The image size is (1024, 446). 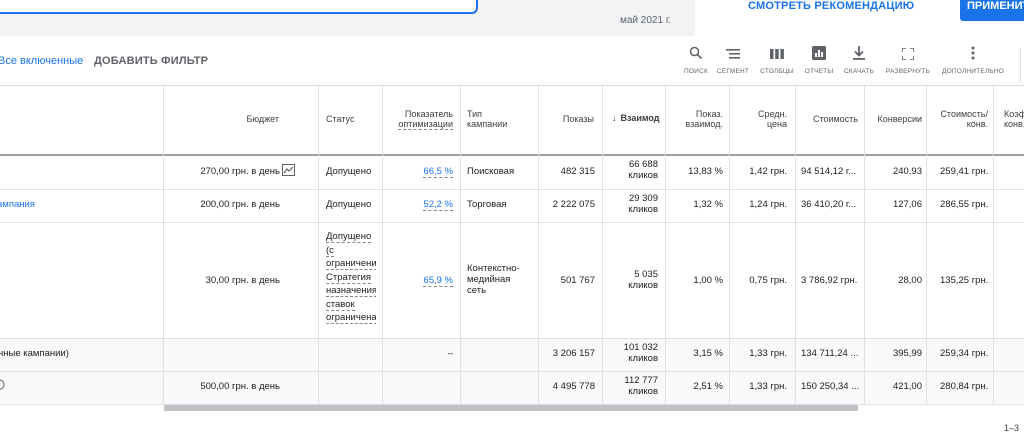 What do you see at coordinates (438, 172) in the screenshot?
I see `optimization-score-value: 66,5 %` at bounding box center [438, 172].